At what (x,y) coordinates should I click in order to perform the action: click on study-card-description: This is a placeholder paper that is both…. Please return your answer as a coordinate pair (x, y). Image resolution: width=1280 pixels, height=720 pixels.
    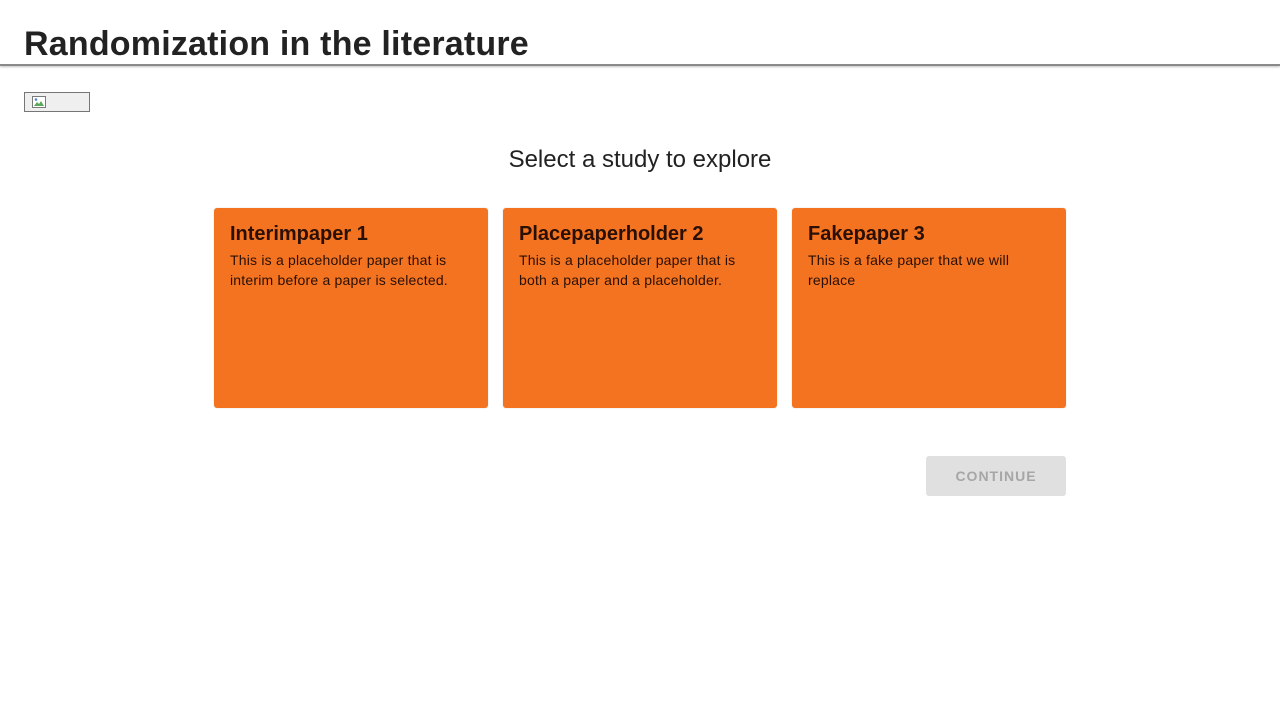
    Looking at the image, I should click on (627, 270).